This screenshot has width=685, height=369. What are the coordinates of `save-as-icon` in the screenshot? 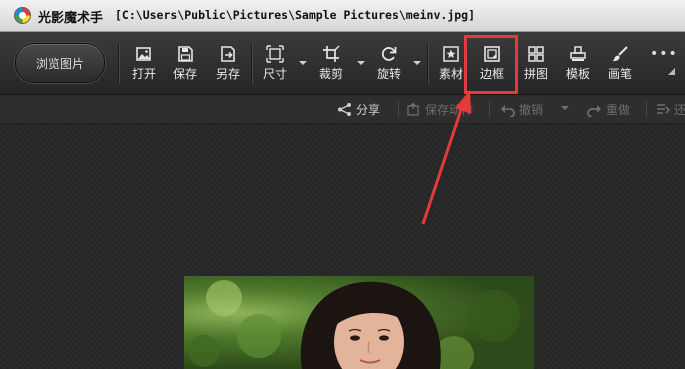 It's located at (228, 54).